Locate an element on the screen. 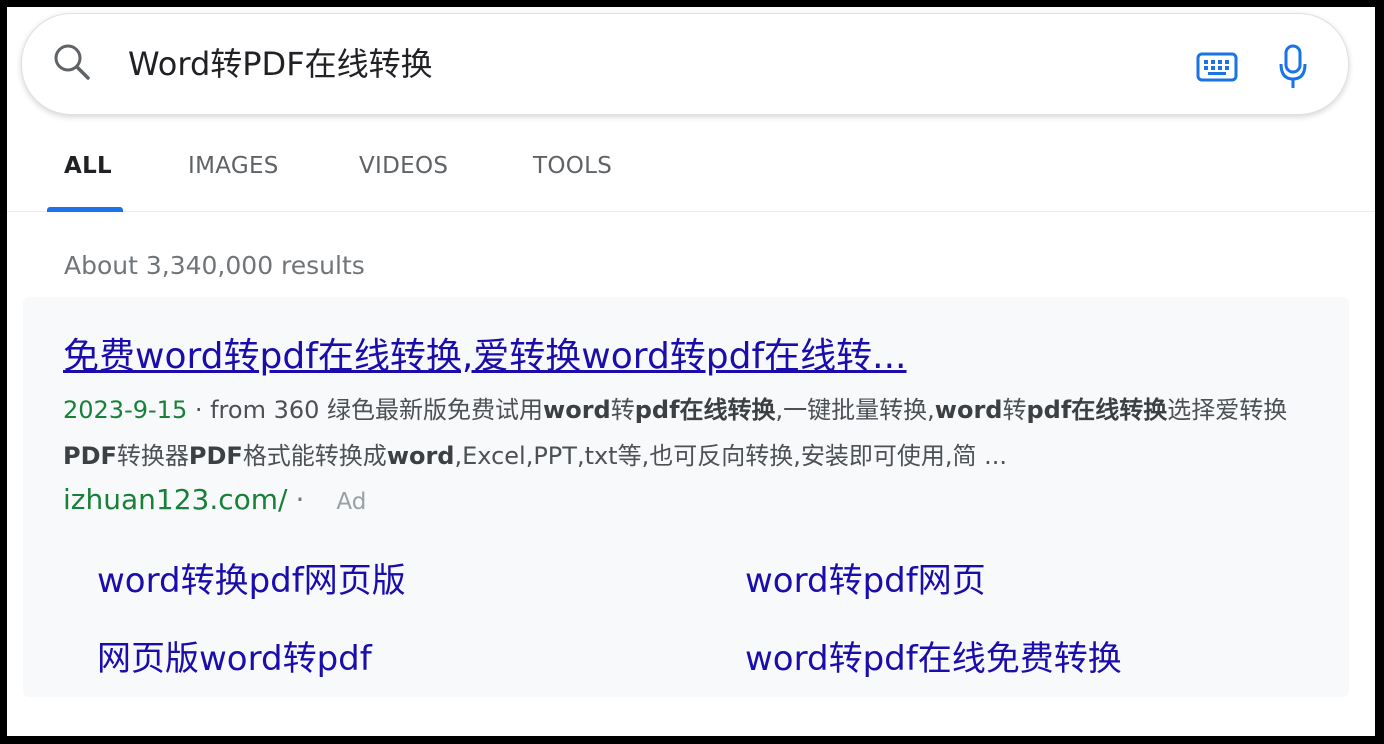  ad-url-link: izhuan123.com/ is located at coordinates (175, 499).